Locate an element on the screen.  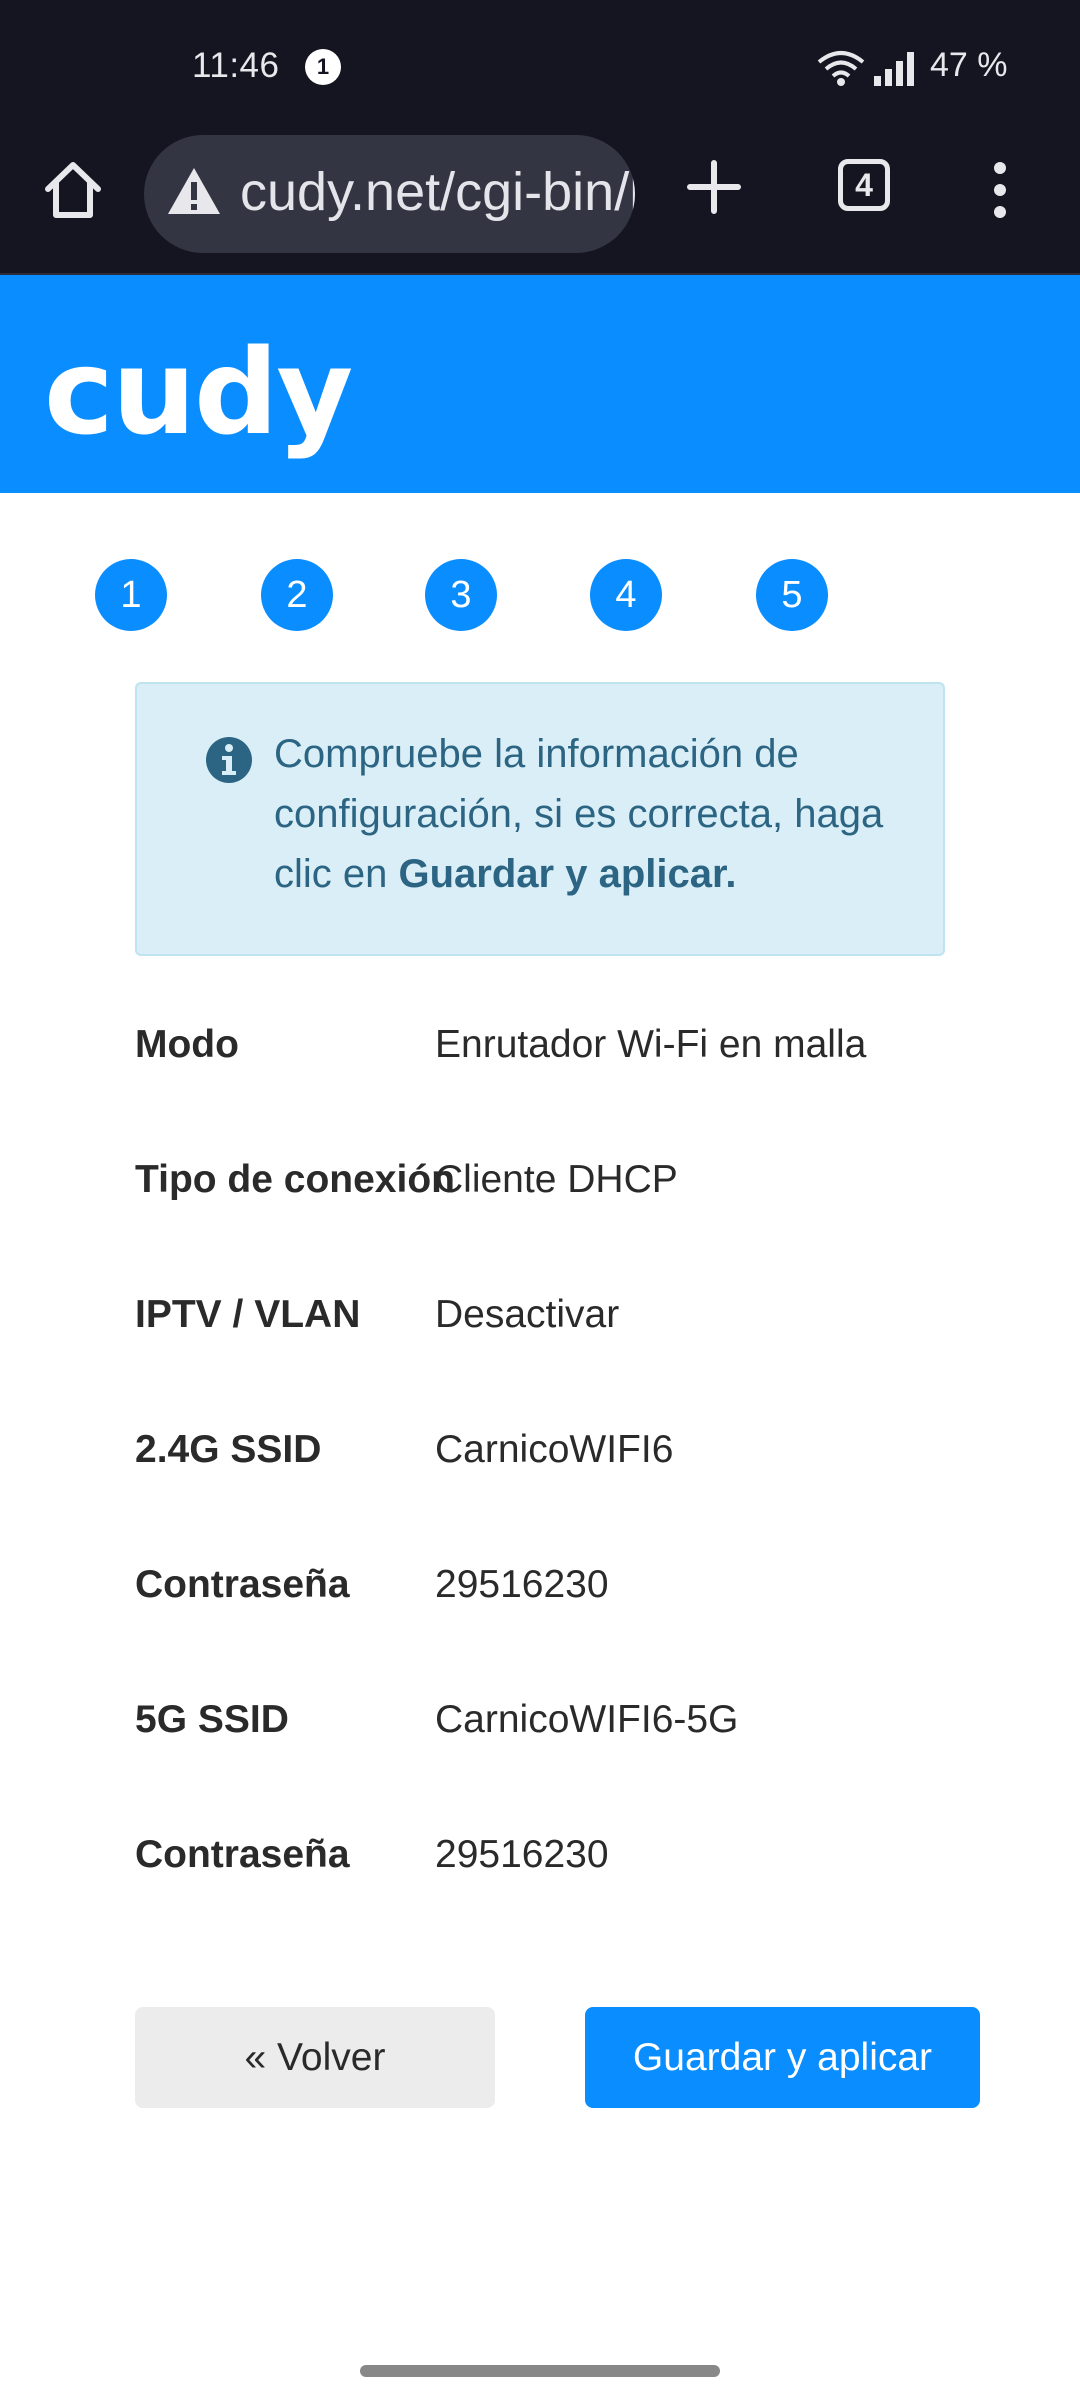
gesture-navigation-bar is located at coordinates (540, 2371).